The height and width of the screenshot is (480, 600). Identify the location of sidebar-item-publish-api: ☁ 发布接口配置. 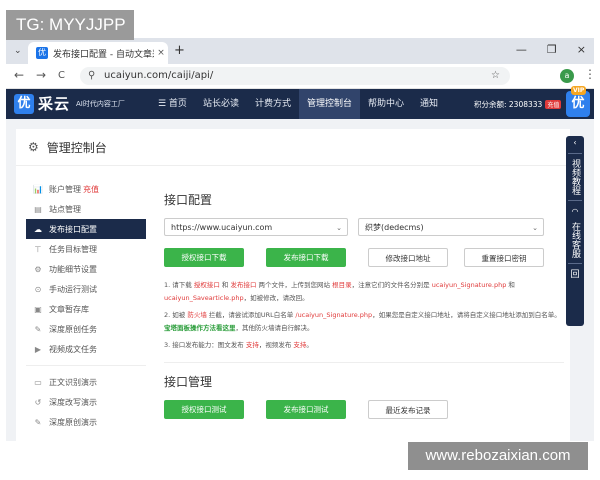
(86, 229).